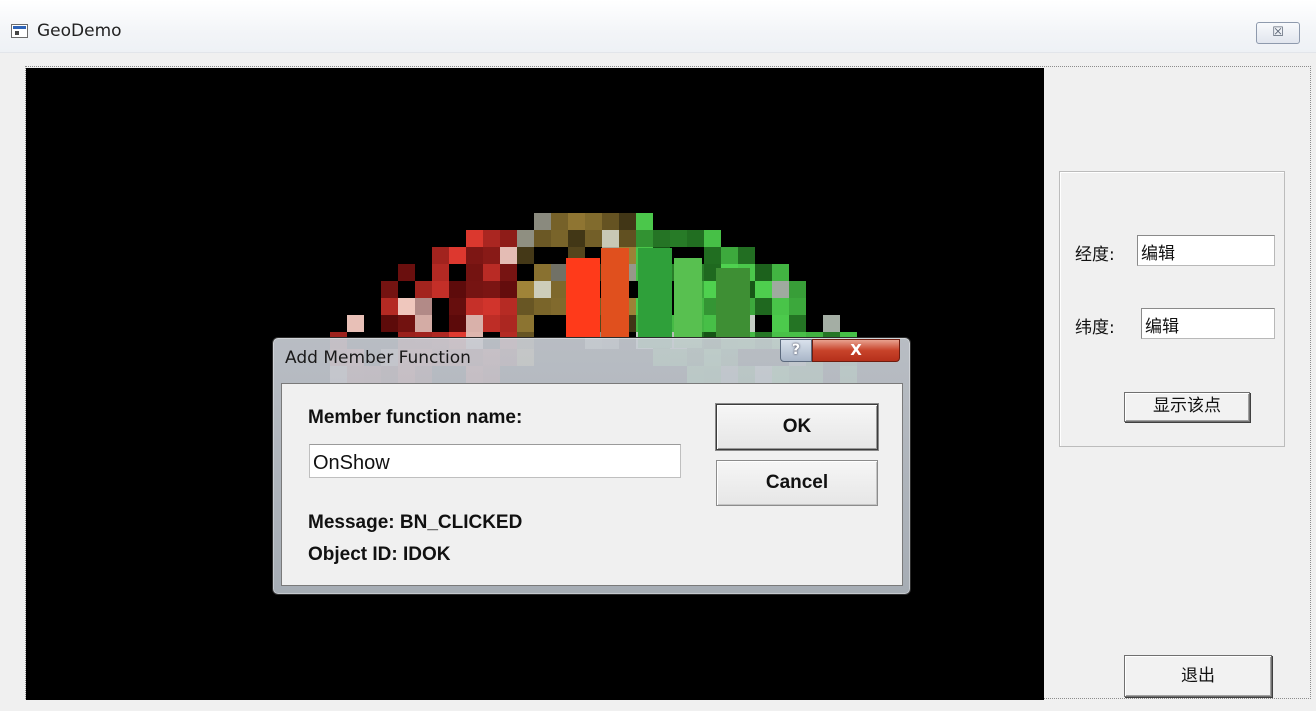 This screenshot has height=711, width=1316. What do you see at coordinates (415, 522) in the screenshot?
I see `message-text: Message: BN_CLICKED` at bounding box center [415, 522].